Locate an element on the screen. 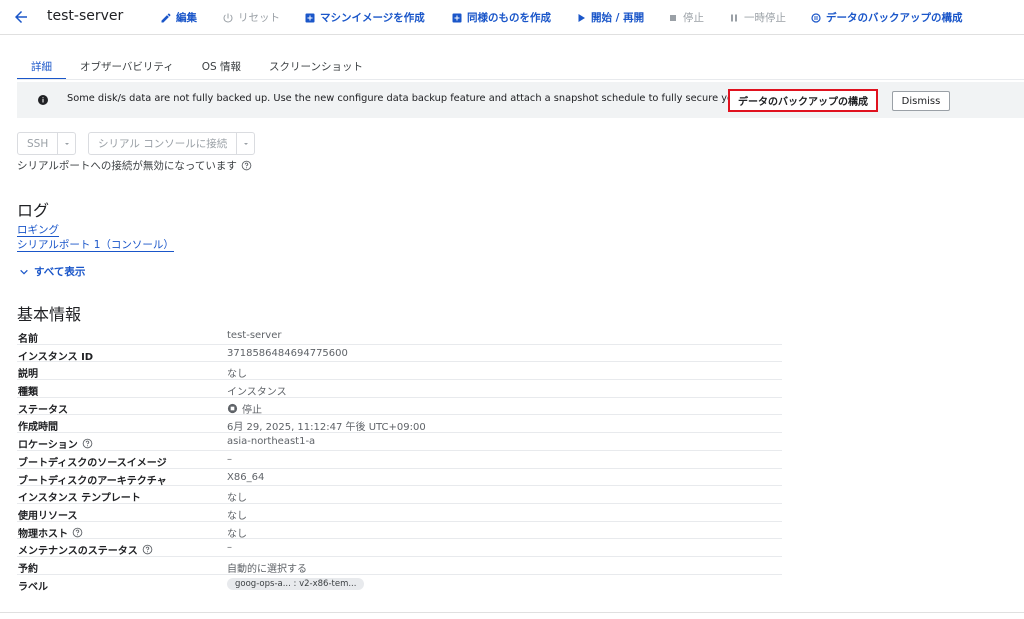 The height and width of the screenshot is (619, 1024). row-key: ブートディスクのアーキテクチャ is located at coordinates (92, 481).